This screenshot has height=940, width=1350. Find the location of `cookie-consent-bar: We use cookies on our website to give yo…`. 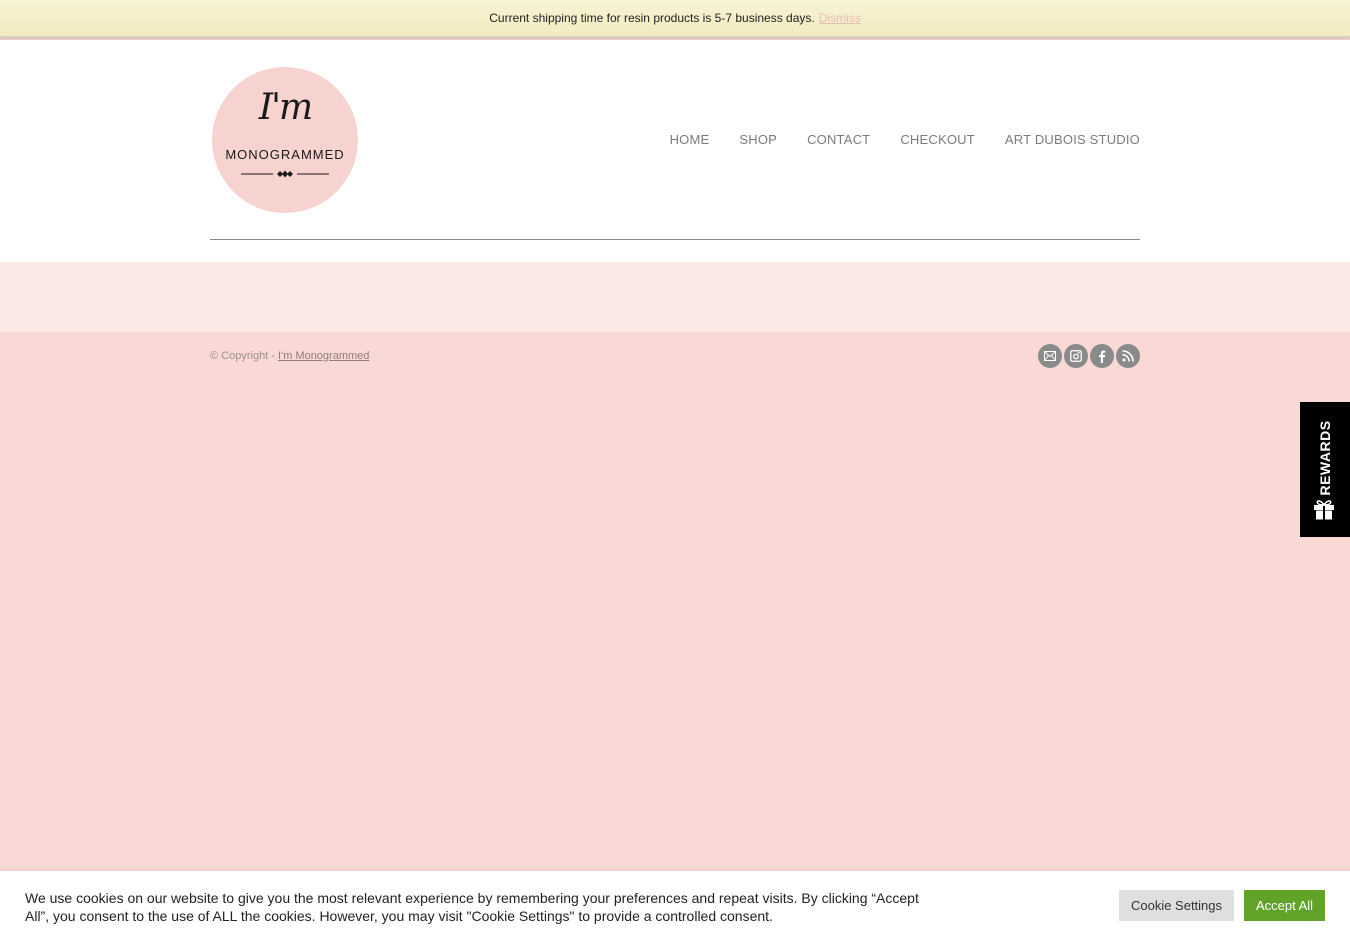

cookie-consent-bar: We use cookies on our website to give yo… is located at coordinates (675, 905).